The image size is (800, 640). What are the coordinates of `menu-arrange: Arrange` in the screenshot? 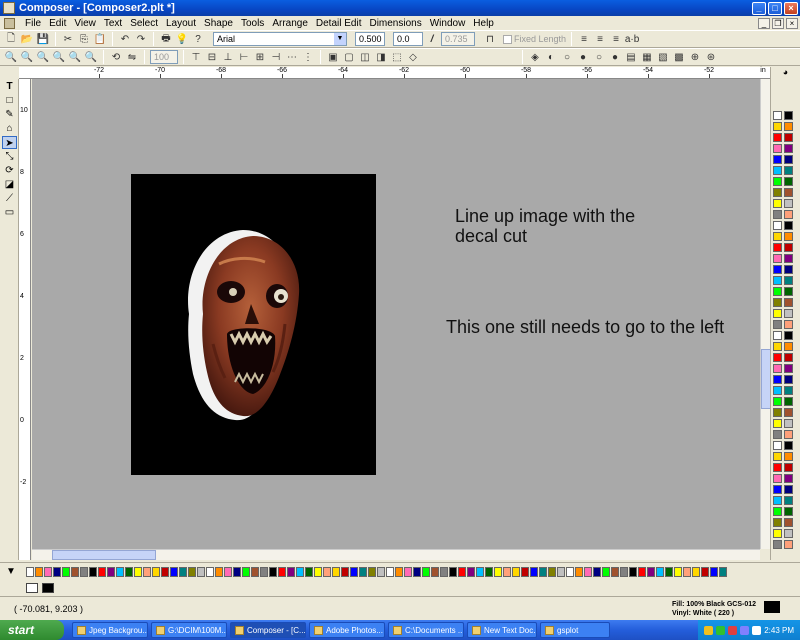 It's located at (290, 23).